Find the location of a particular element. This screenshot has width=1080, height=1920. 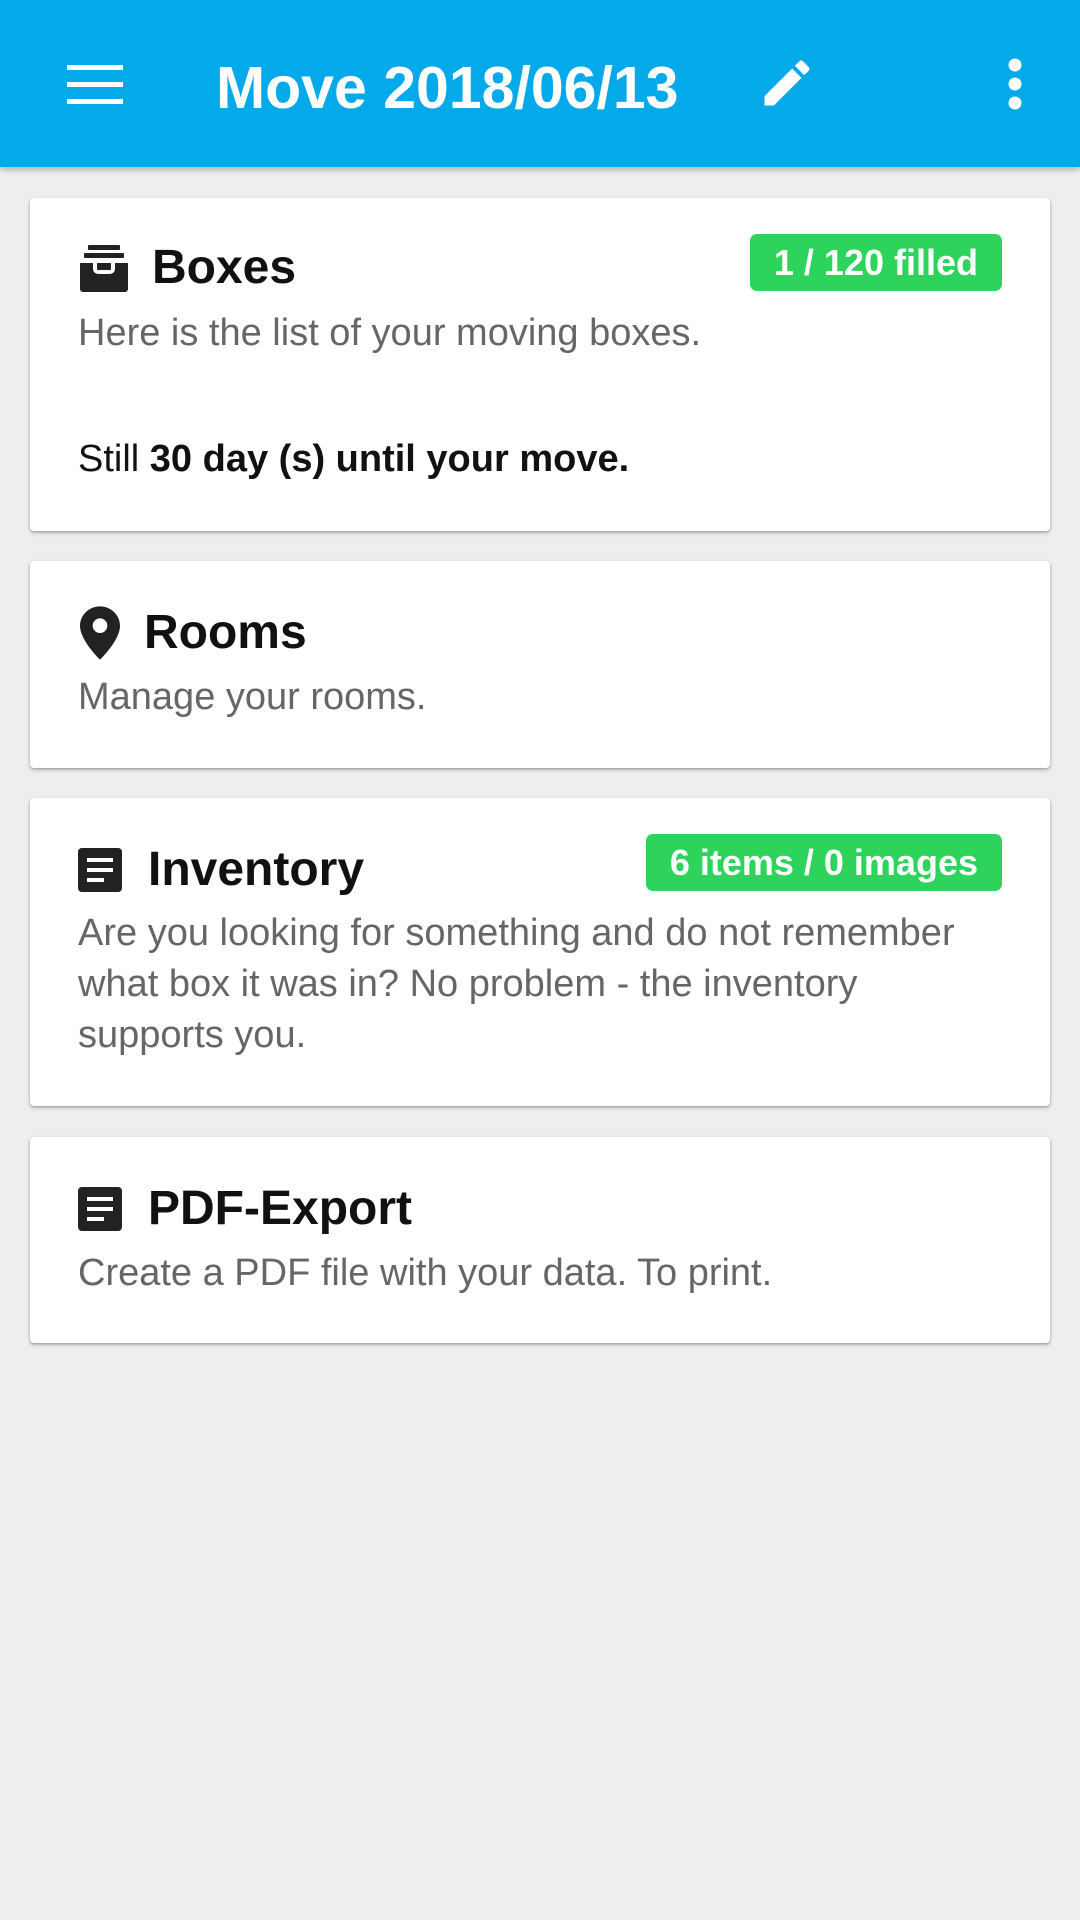

boxes-description: Here is the list of your moving boxes. is located at coordinates (390, 333).